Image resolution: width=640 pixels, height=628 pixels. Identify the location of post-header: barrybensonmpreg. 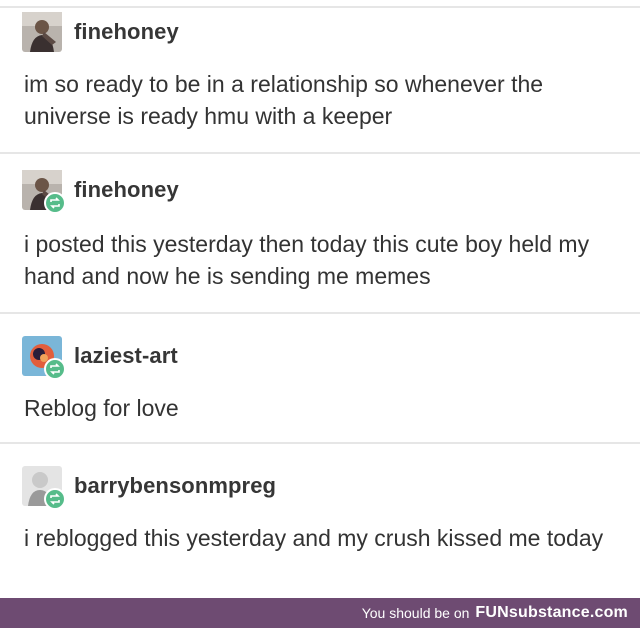
(149, 488).